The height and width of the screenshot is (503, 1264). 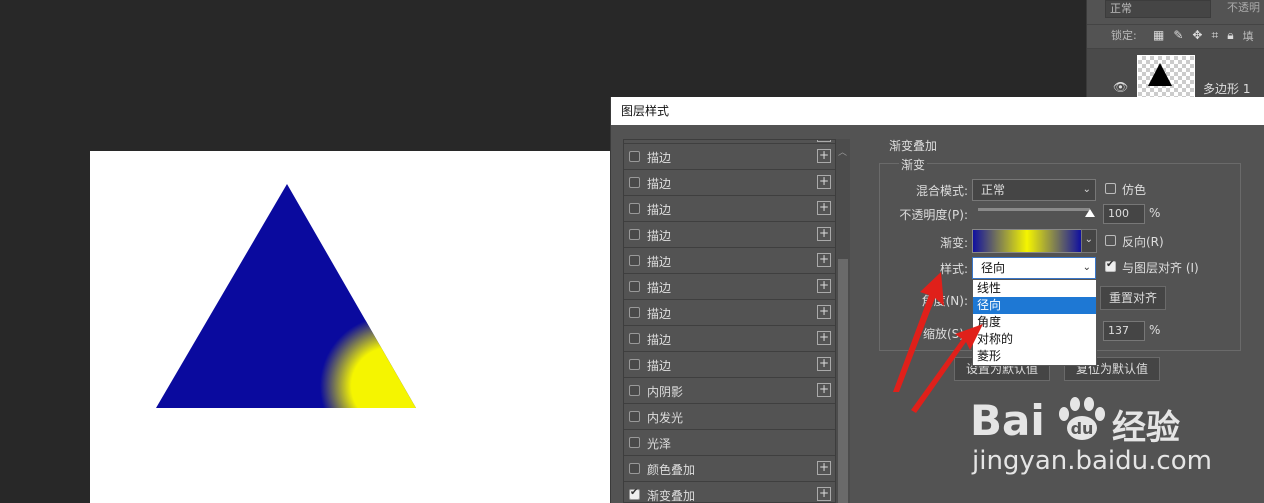 What do you see at coordinates (729, 469) in the screenshot?
I see `style-list-item: 颜色叠加 +` at bounding box center [729, 469].